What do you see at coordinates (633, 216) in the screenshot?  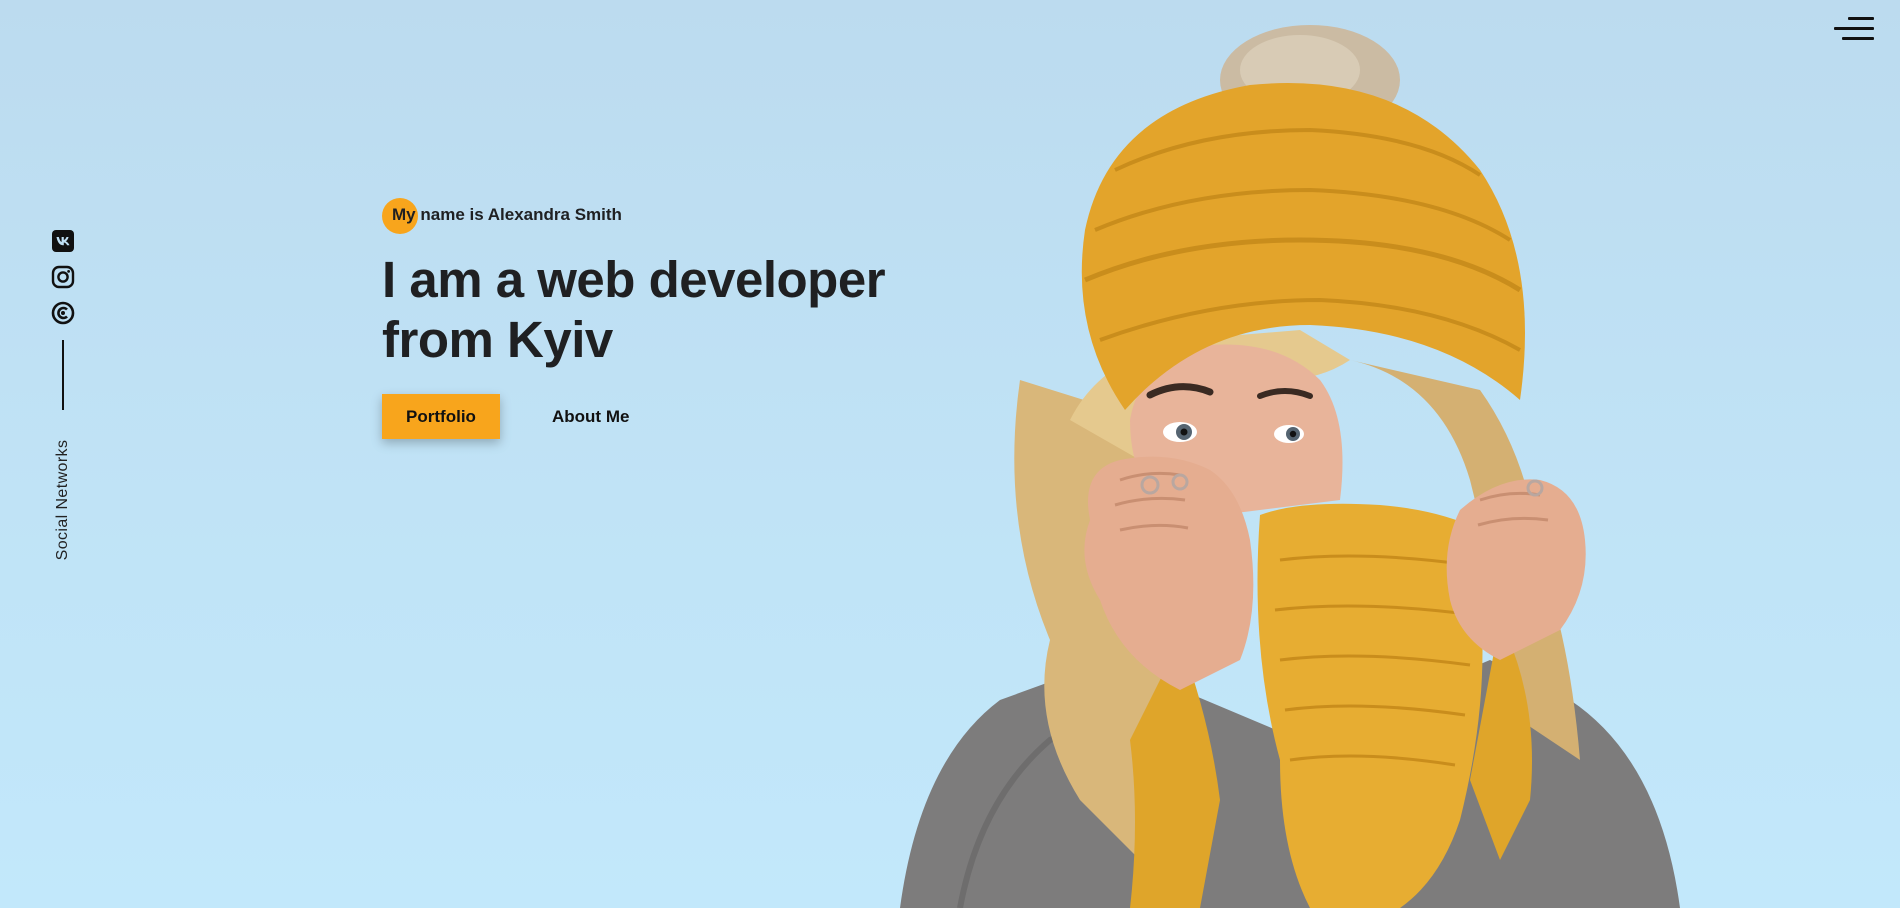 I see `intro-line: My name is Alexandra Smith` at bounding box center [633, 216].